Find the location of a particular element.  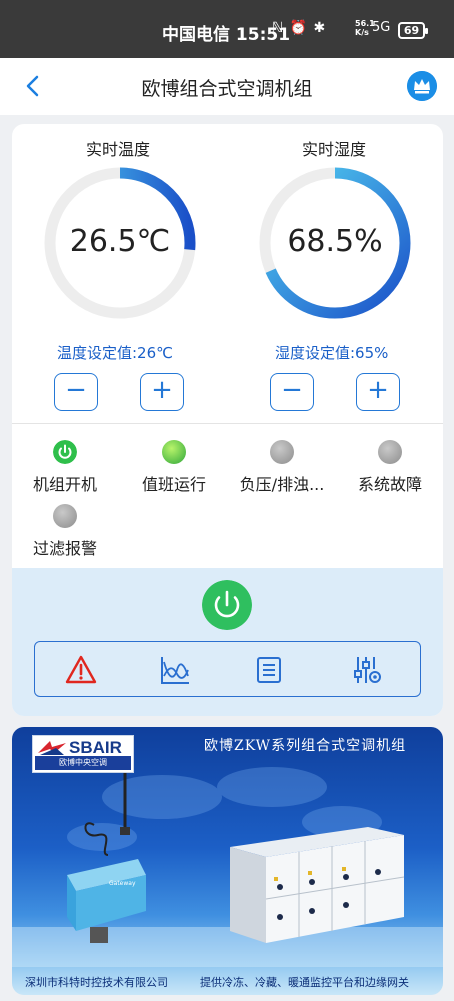

temperature-setpoint: 温度设定值:26℃ is located at coordinates (115, 353).